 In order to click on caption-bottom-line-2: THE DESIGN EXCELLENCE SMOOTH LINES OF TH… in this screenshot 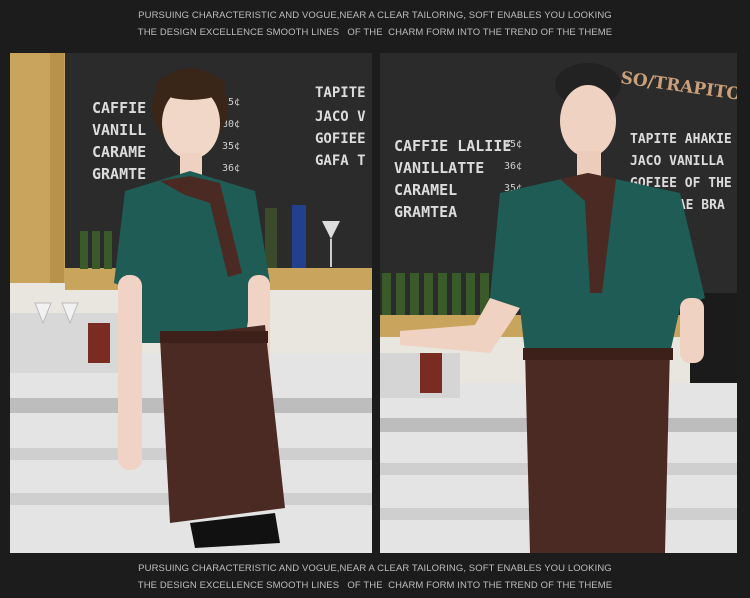, I will do `click(375, 585)`.